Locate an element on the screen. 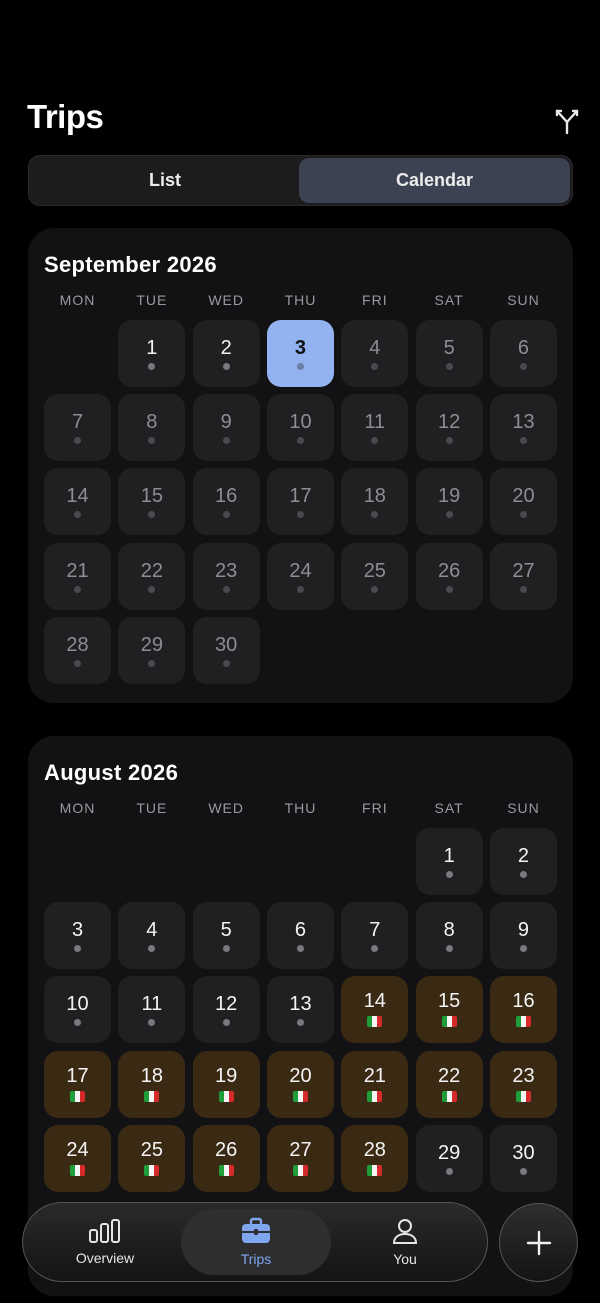 The image size is (600, 1303). calendar-day: 18 is located at coordinates (375, 502).